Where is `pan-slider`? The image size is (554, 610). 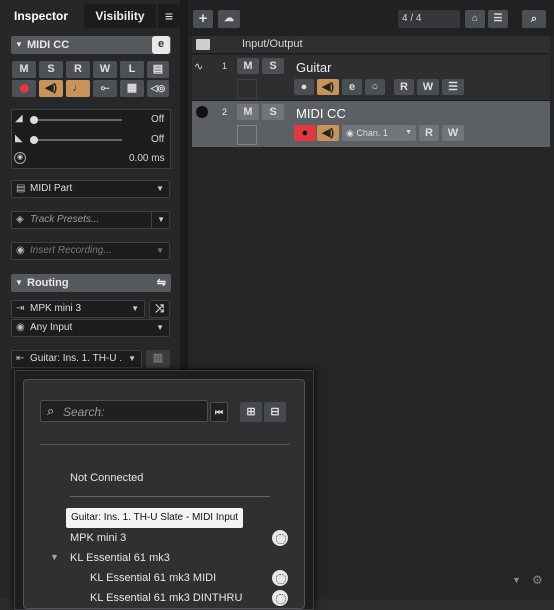 pan-slider is located at coordinates (76, 140).